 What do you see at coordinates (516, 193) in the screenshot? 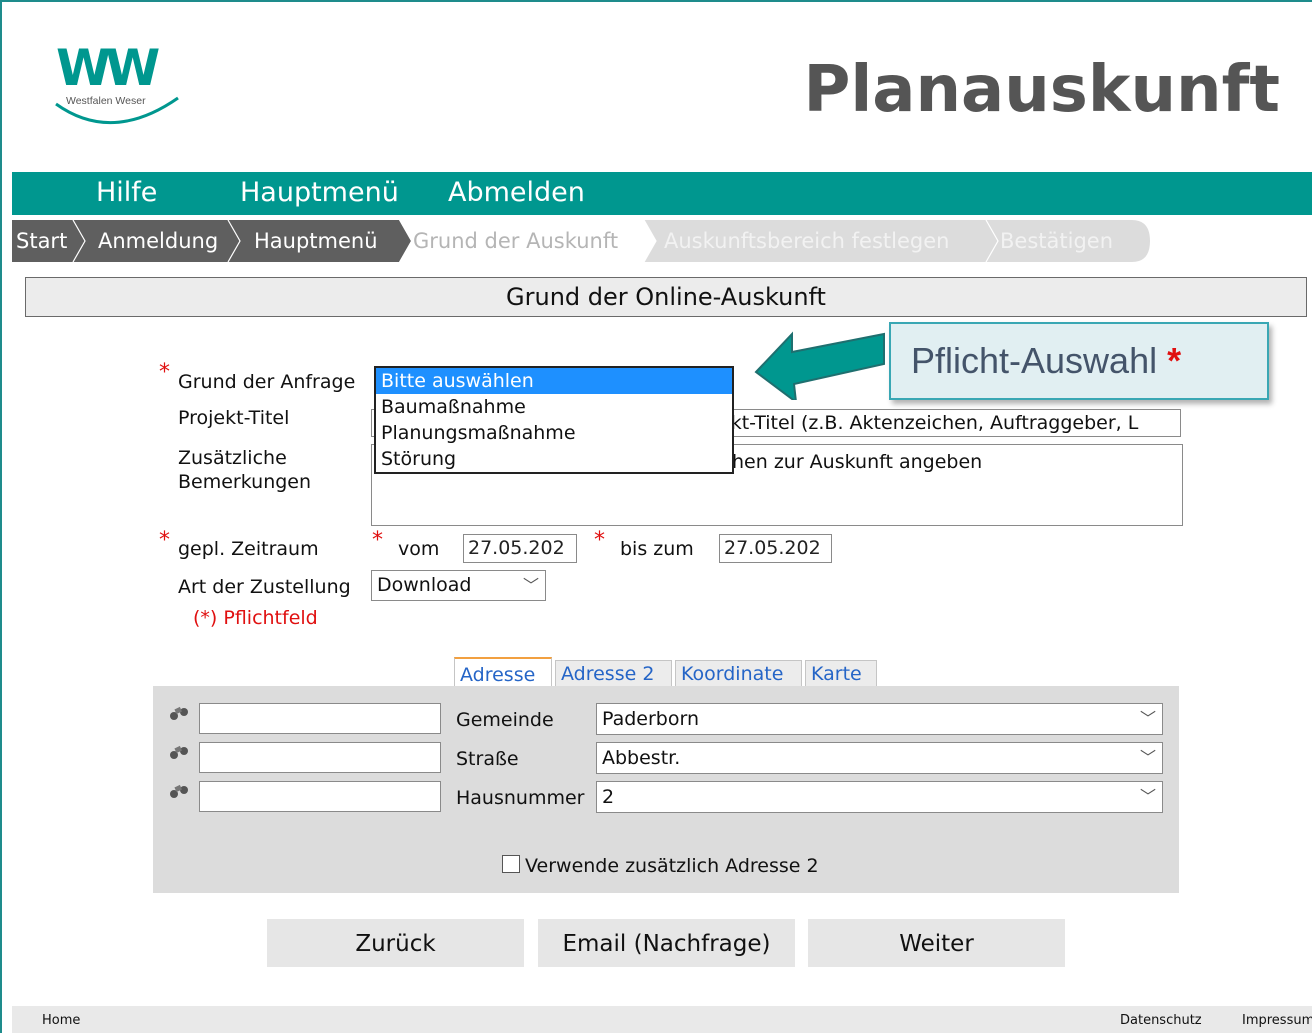
I see `nav-abmelden: Abmelden` at bounding box center [516, 193].